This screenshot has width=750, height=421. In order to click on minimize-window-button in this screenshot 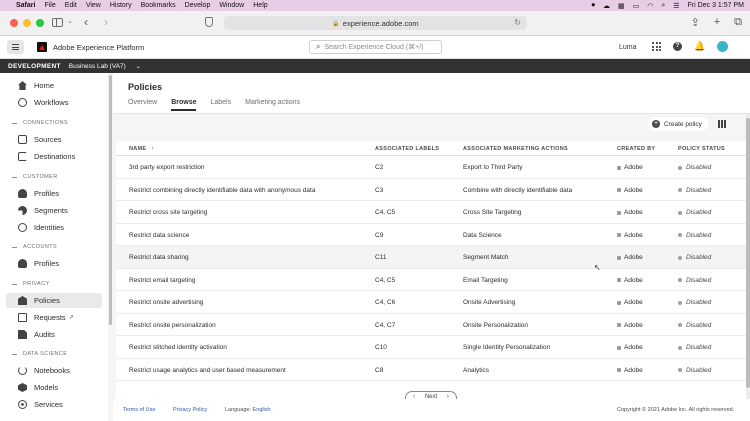, I will do `click(27, 23)`.